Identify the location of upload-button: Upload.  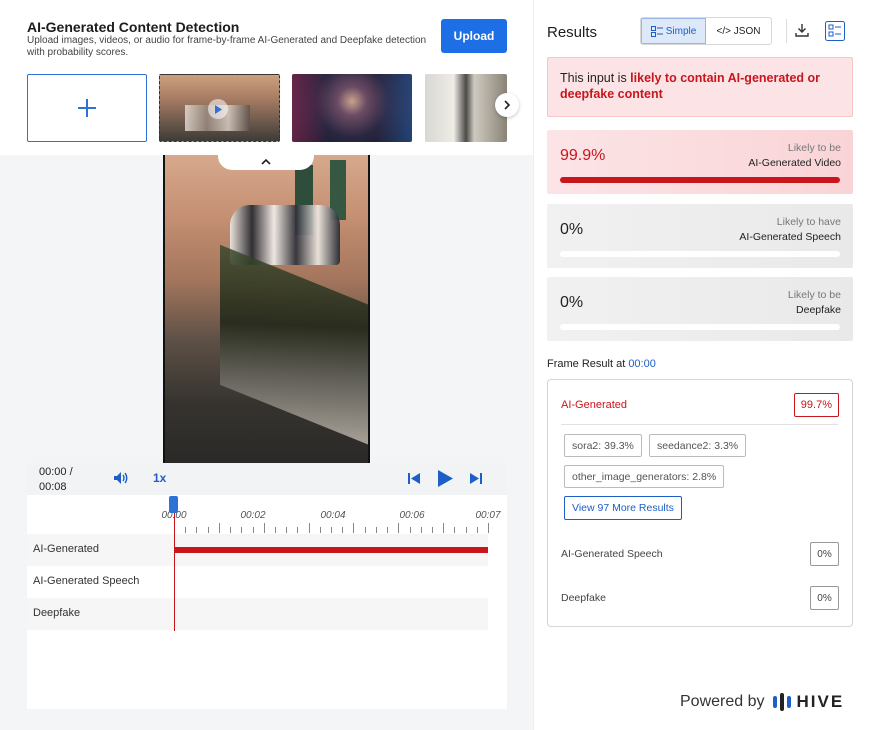
(474, 36).